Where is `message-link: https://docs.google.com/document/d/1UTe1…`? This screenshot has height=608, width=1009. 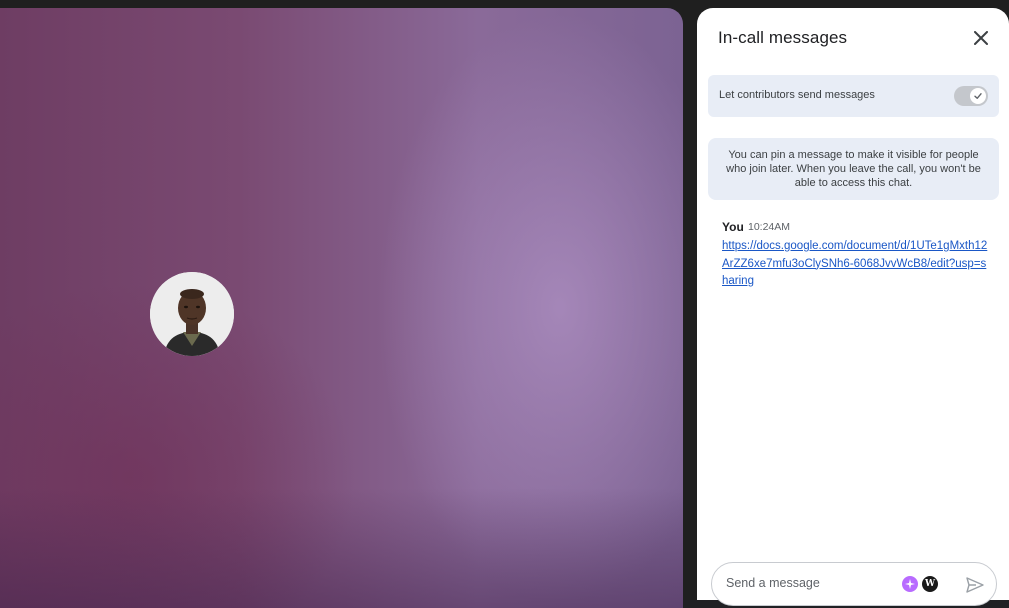
message-link: https://docs.google.com/document/d/1UTe1… is located at coordinates (857, 264).